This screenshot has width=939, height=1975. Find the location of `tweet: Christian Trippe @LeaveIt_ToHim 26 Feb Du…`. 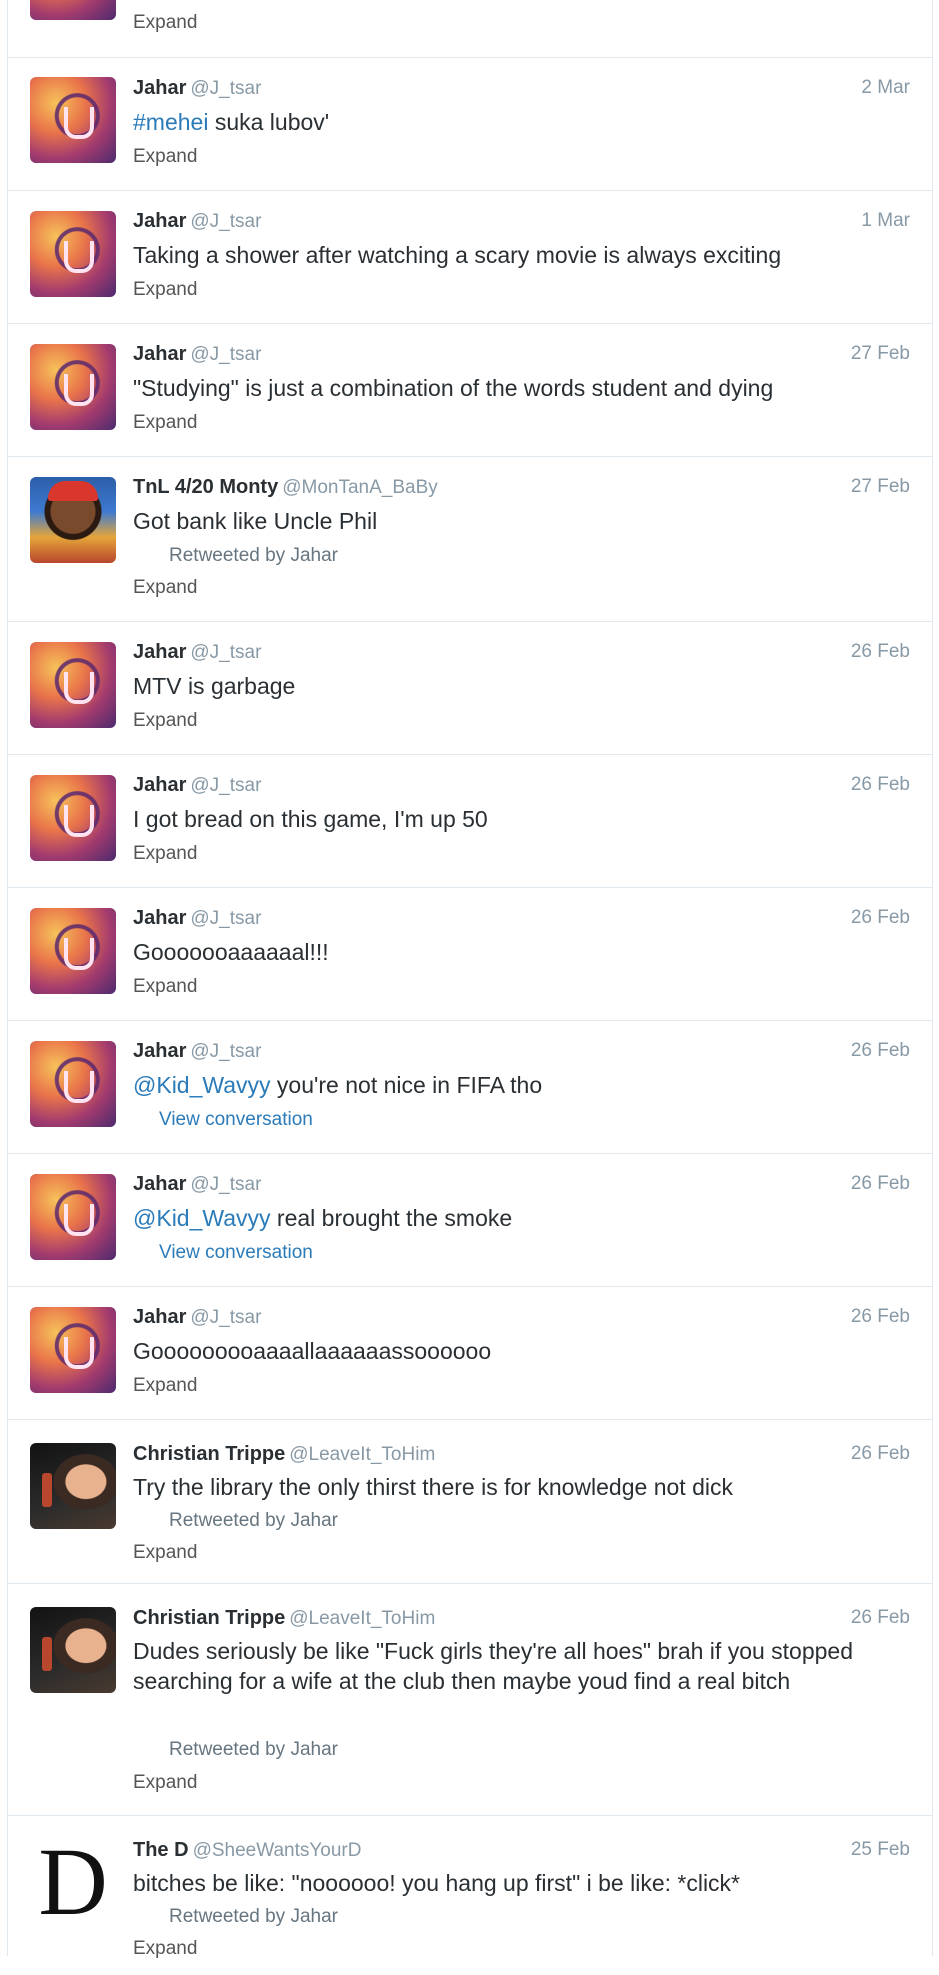

tweet: Christian Trippe @LeaveIt_ToHim 26 Feb Du… is located at coordinates (470, 1699).